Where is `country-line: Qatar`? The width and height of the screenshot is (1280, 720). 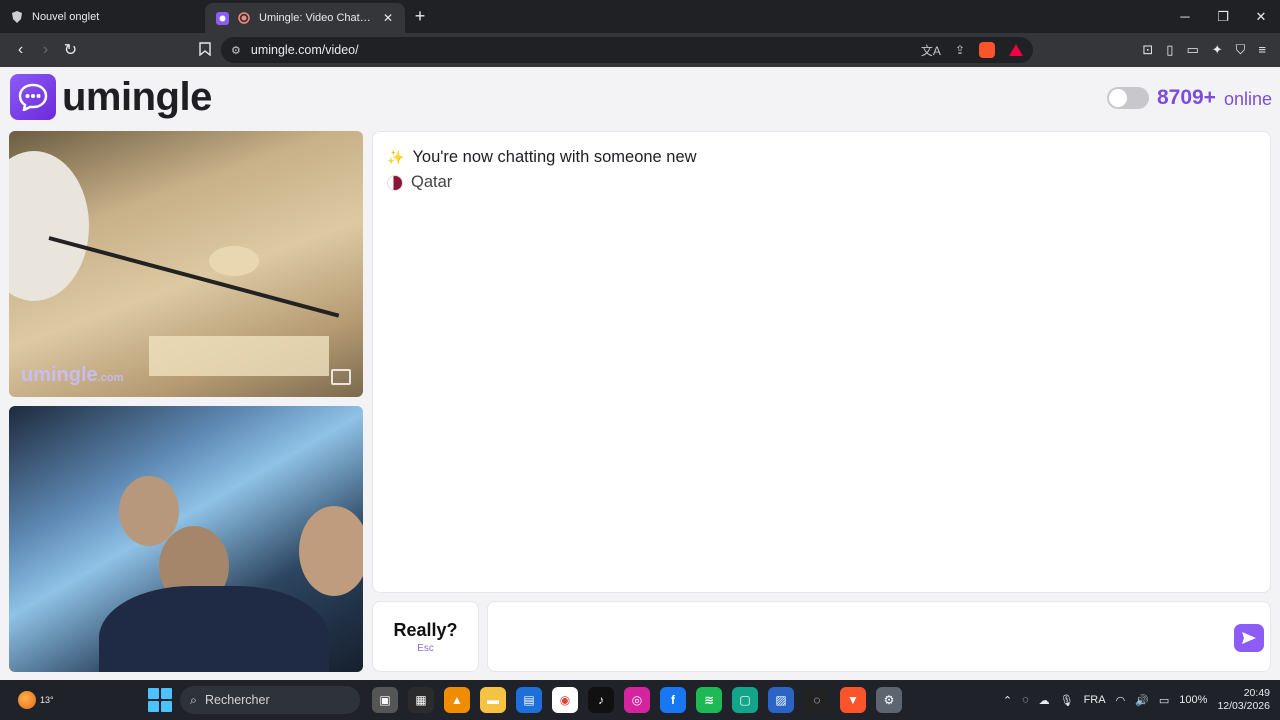 country-line: Qatar is located at coordinates (821, 182).